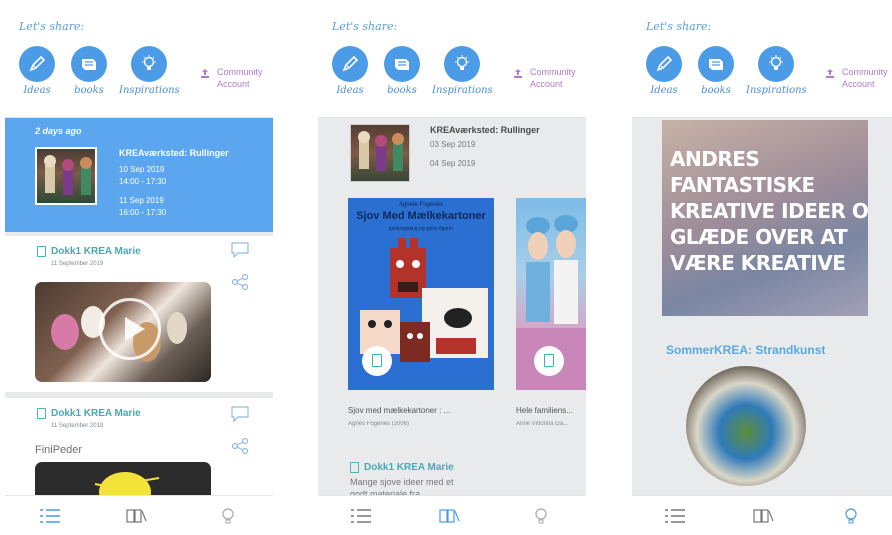 Image resolution: width=892 pixels, height=535 pixels. Describe the element at coordinates (379, 424) in the screenshot. I see `book-author: Agnes Fogenes (2006)` at that location.